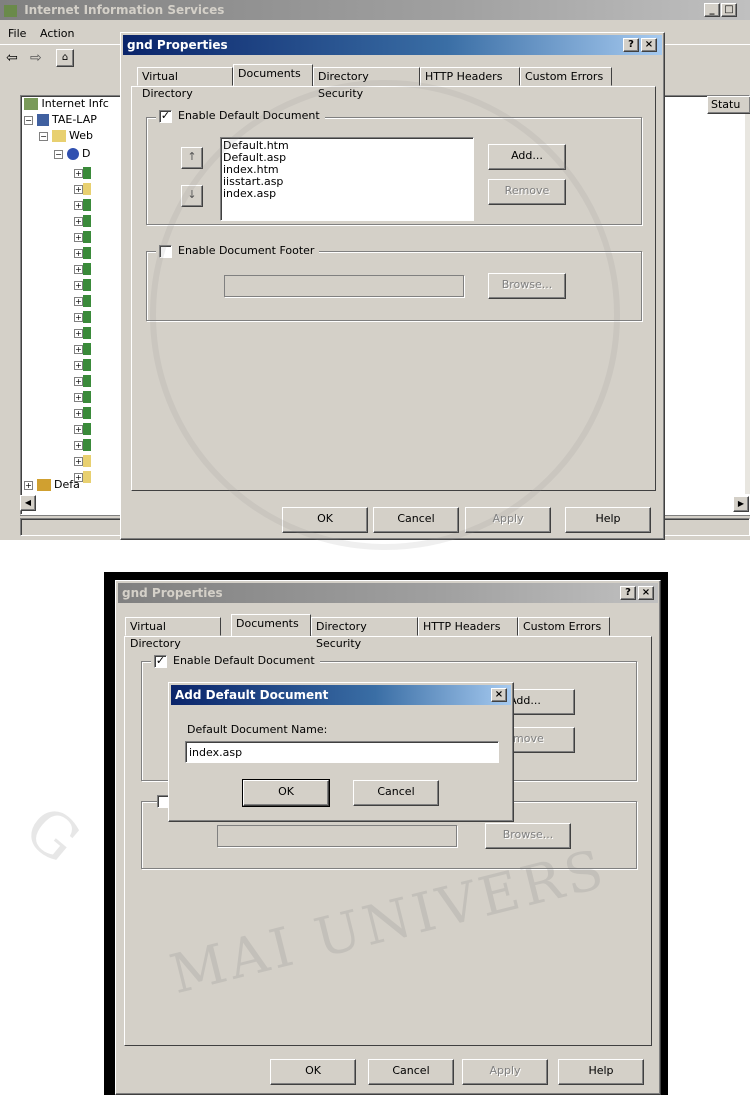 This screenshot has height=1095, width=750. I want to click on help-caption-button: ?, so click(631, 45).